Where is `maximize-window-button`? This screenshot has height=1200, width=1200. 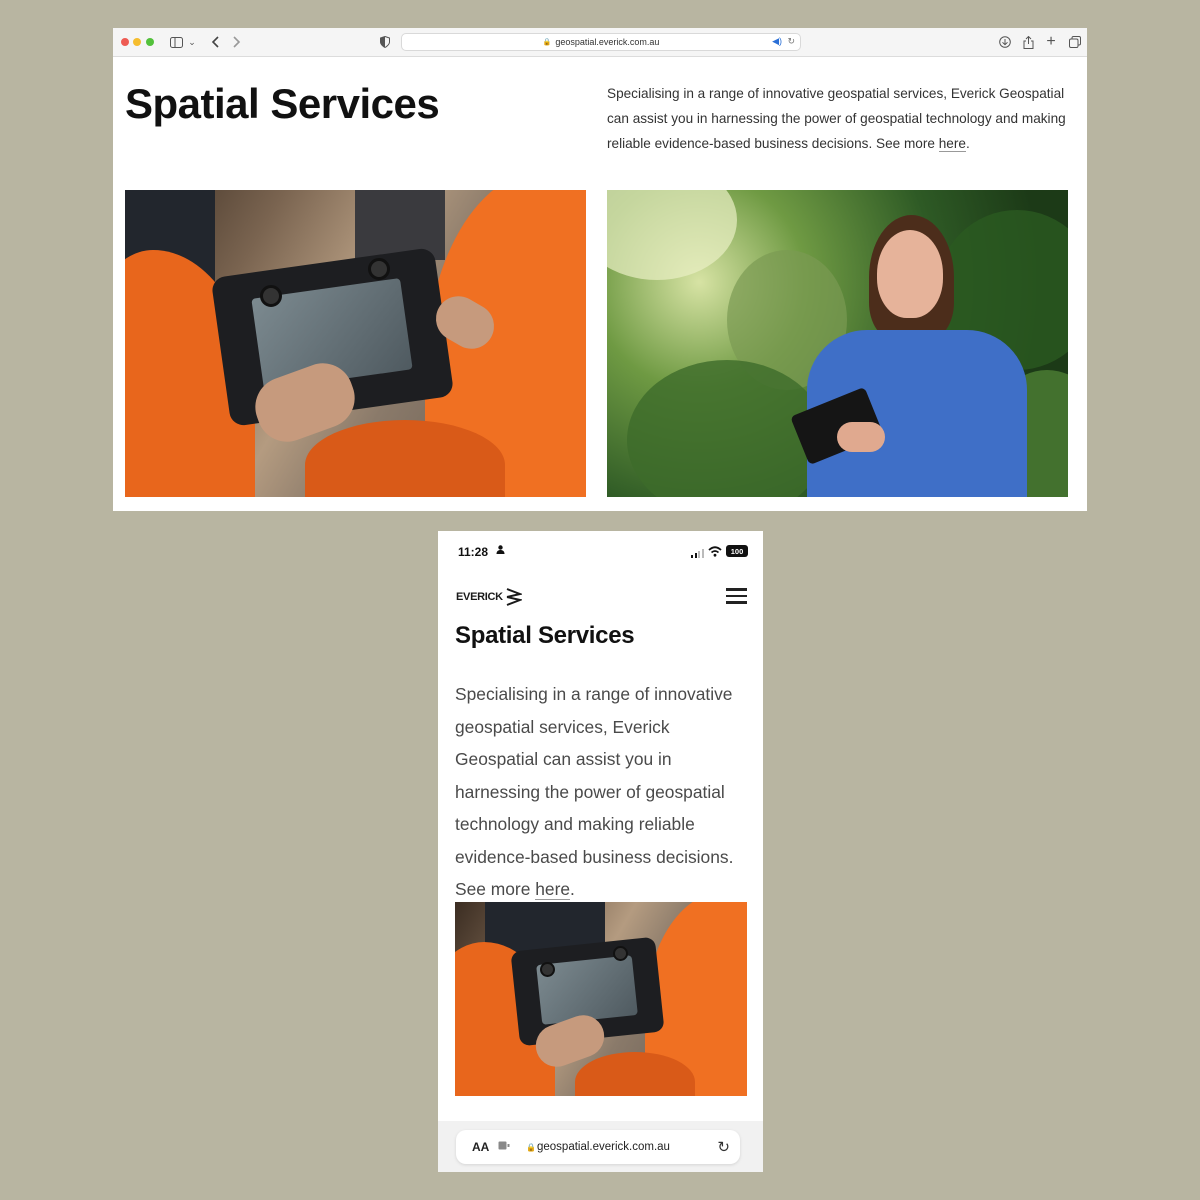
maximize-window-button is located at coordinates (150, 42).